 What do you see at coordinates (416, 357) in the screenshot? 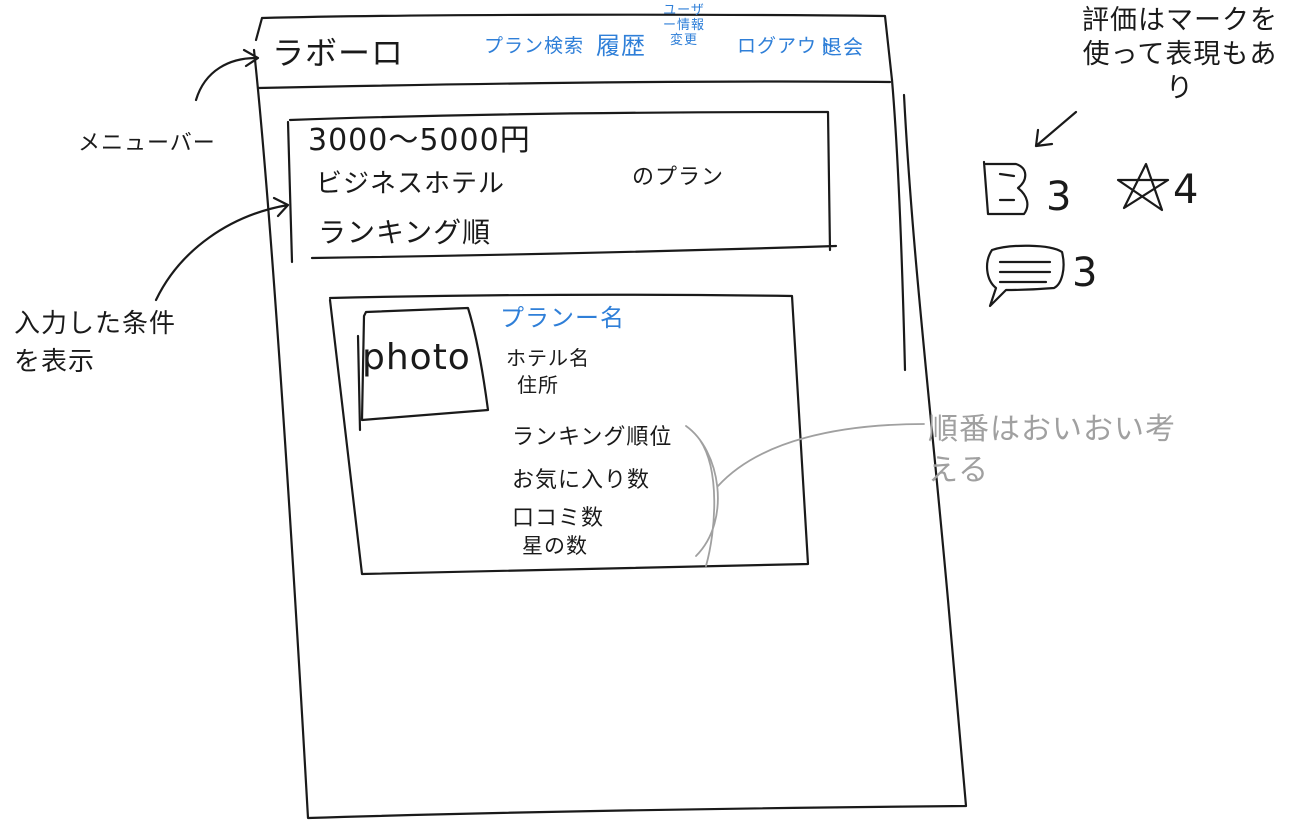
I see `photo-placeholder: photo` at bounding box center [416, 357].